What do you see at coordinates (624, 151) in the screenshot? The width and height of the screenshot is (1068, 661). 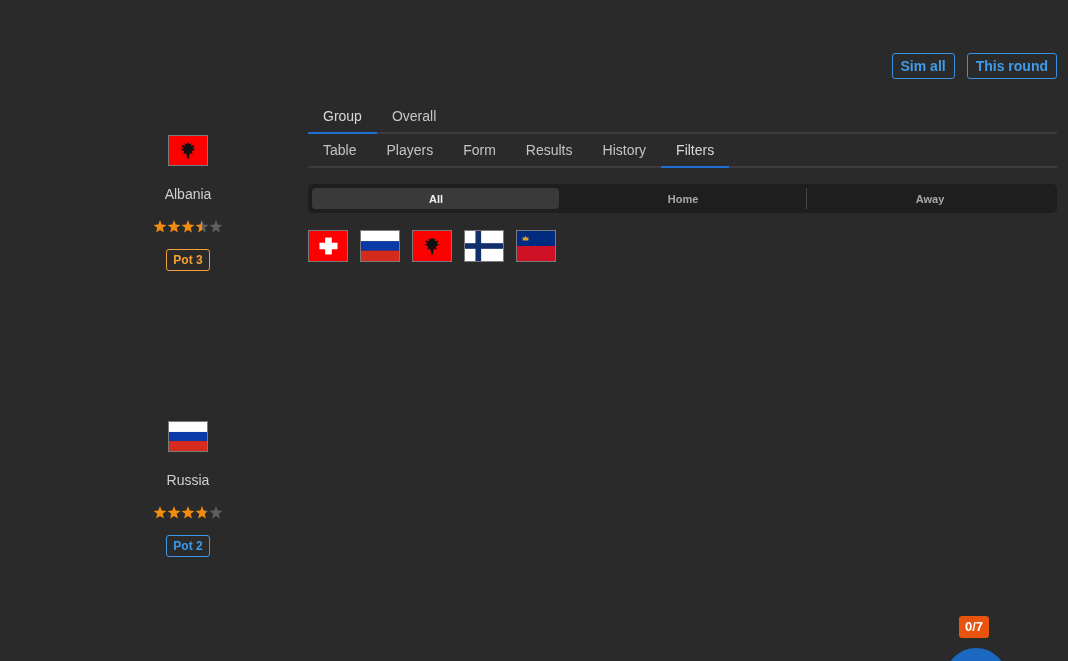 I see `section-tab: History` at bounding box center [624, 151].